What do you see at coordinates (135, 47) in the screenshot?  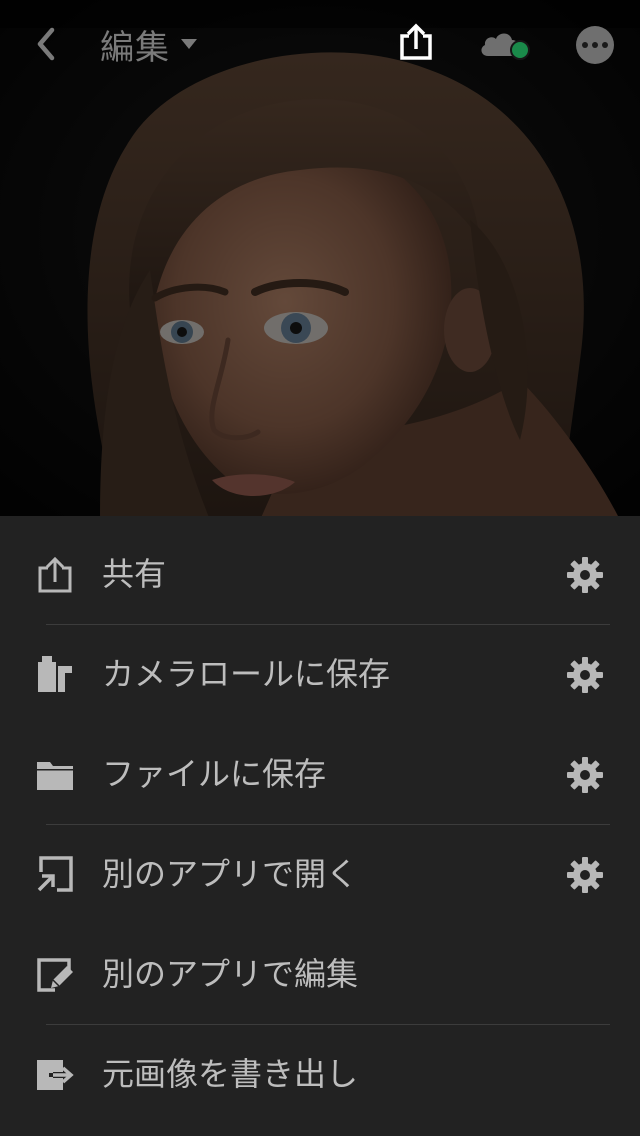 I see `page-title: 編集` at bounding box center [135, 47].